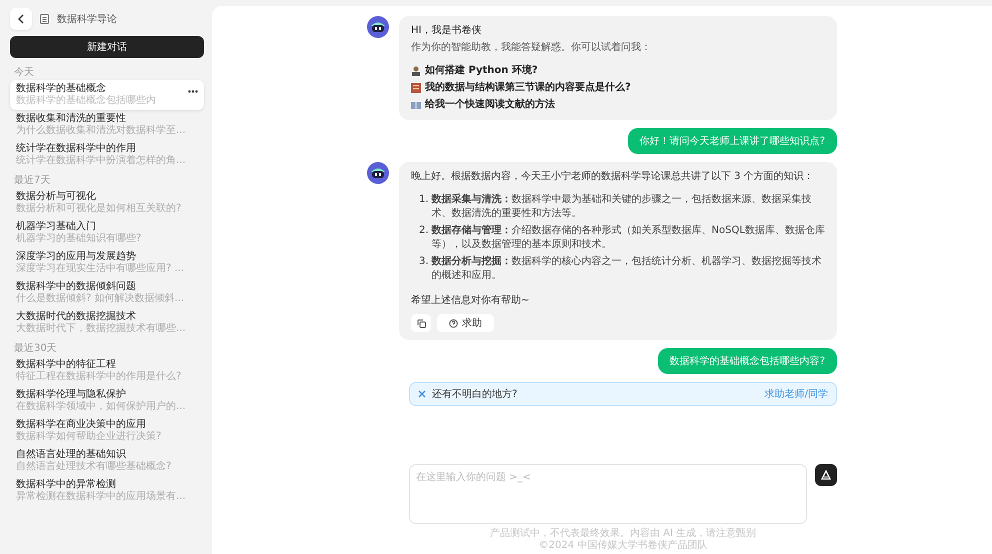 The image size is (992, 554). What do you see at coordinates (76, 316) in the screenshot?
I see `conversation-title: 大数据时代的数据挖掘技术` at bounding box center [76, 316].